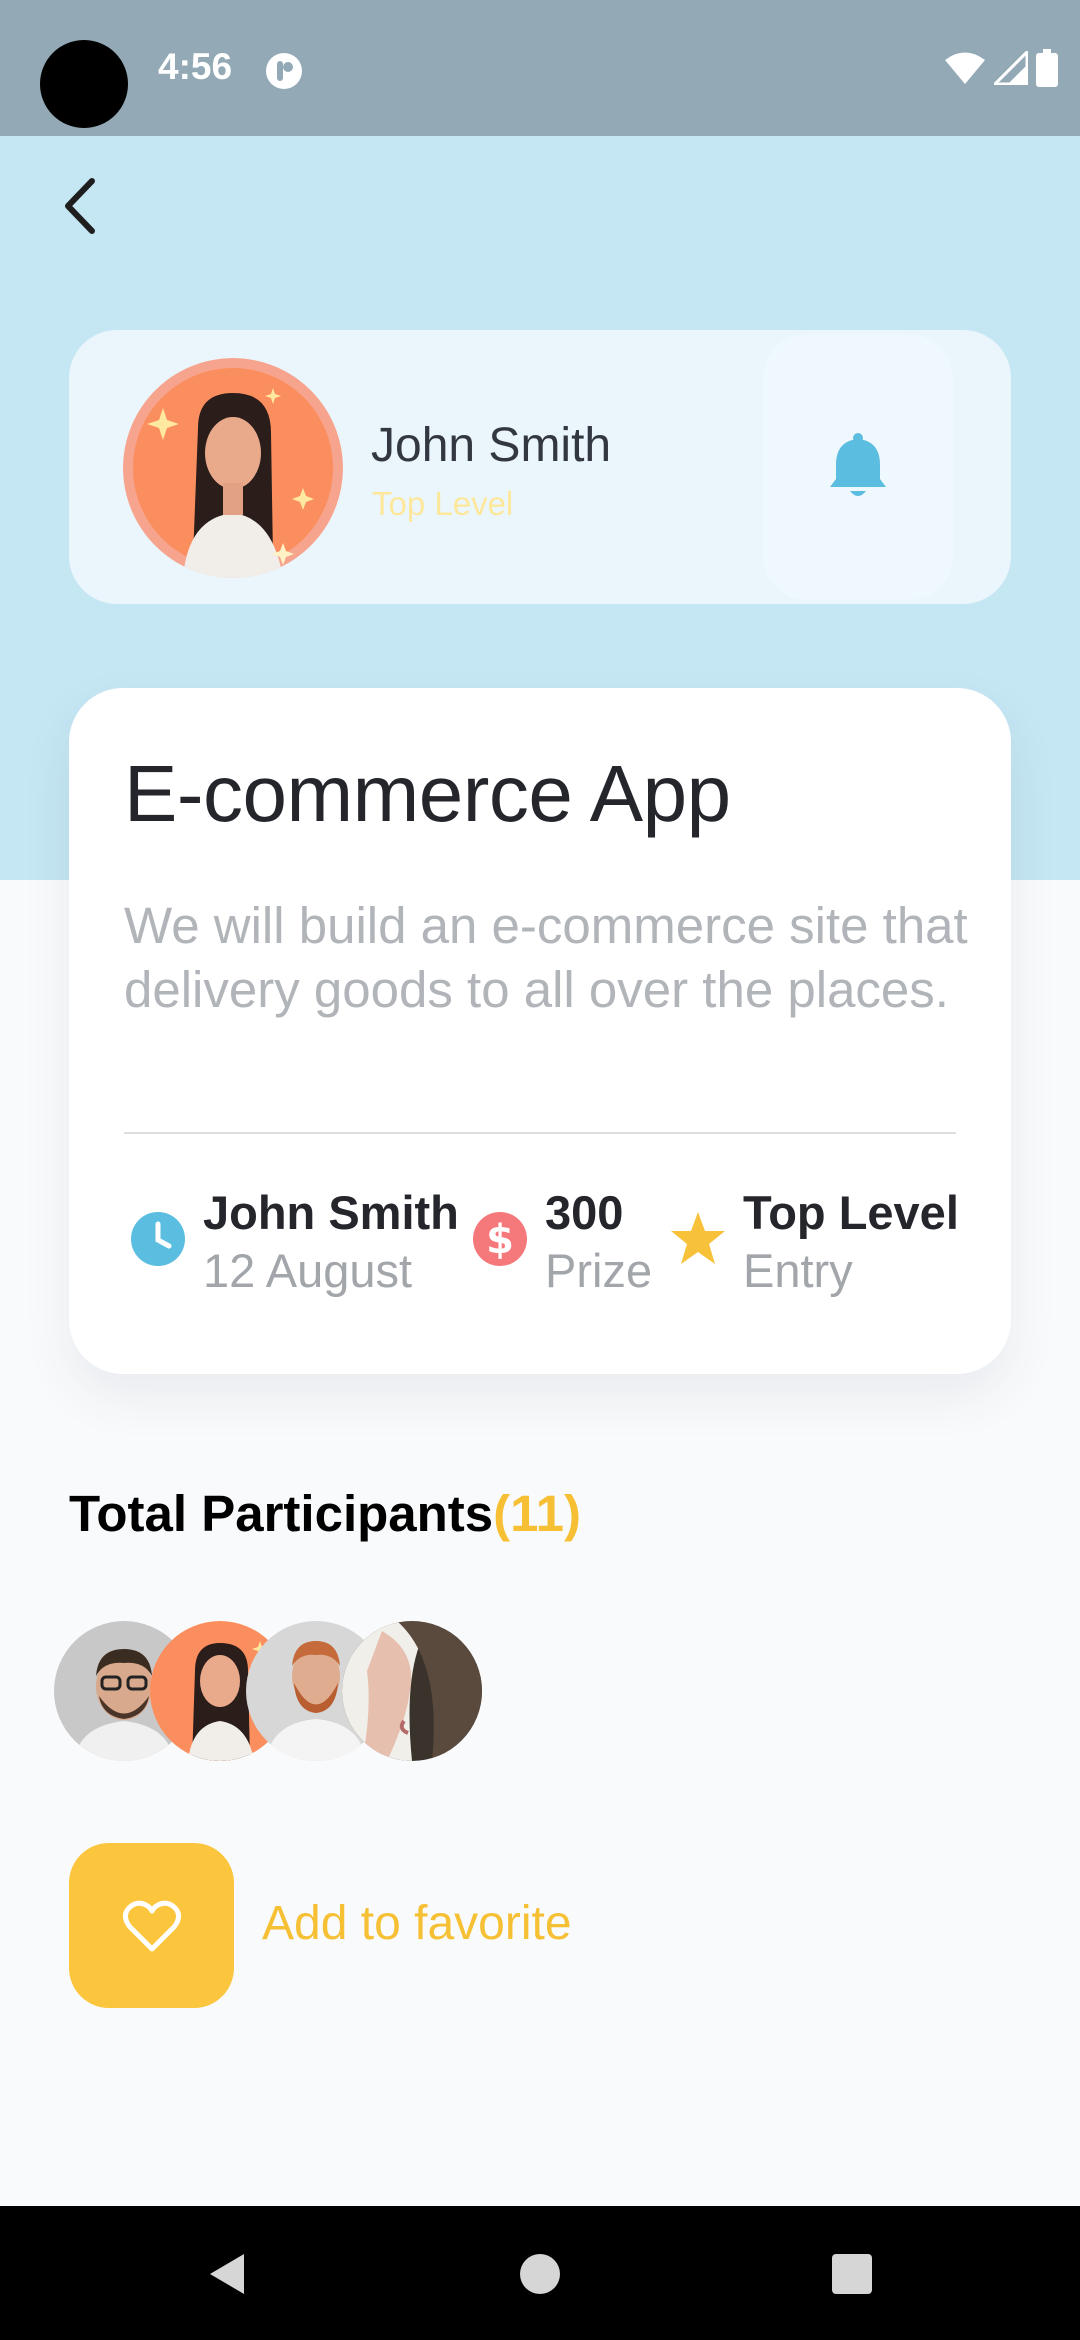 This screenshot has width=1080, height=2340. I want to click on participants-title: Total Participants(11), so click(325, 1513).